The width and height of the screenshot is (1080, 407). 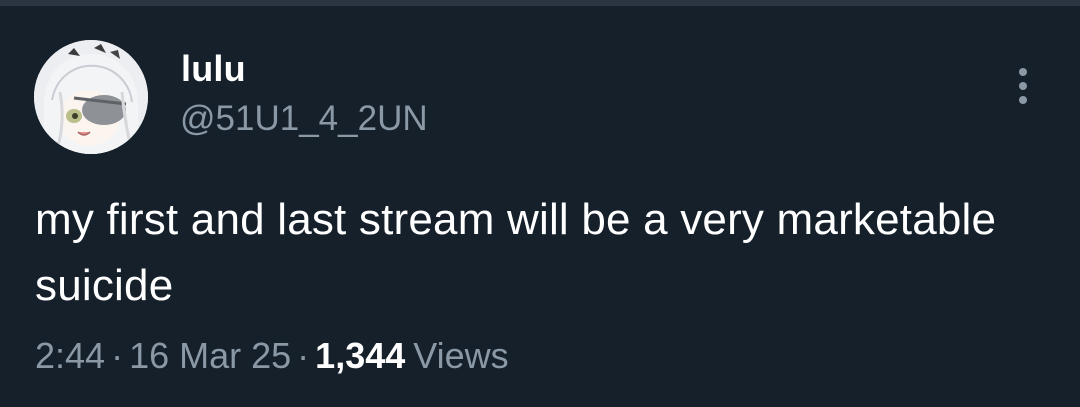 What do you see at coordinates (70, 355) in the screenshot?
I see `tweet-time: 2:44` at bounding box center [70, 355].